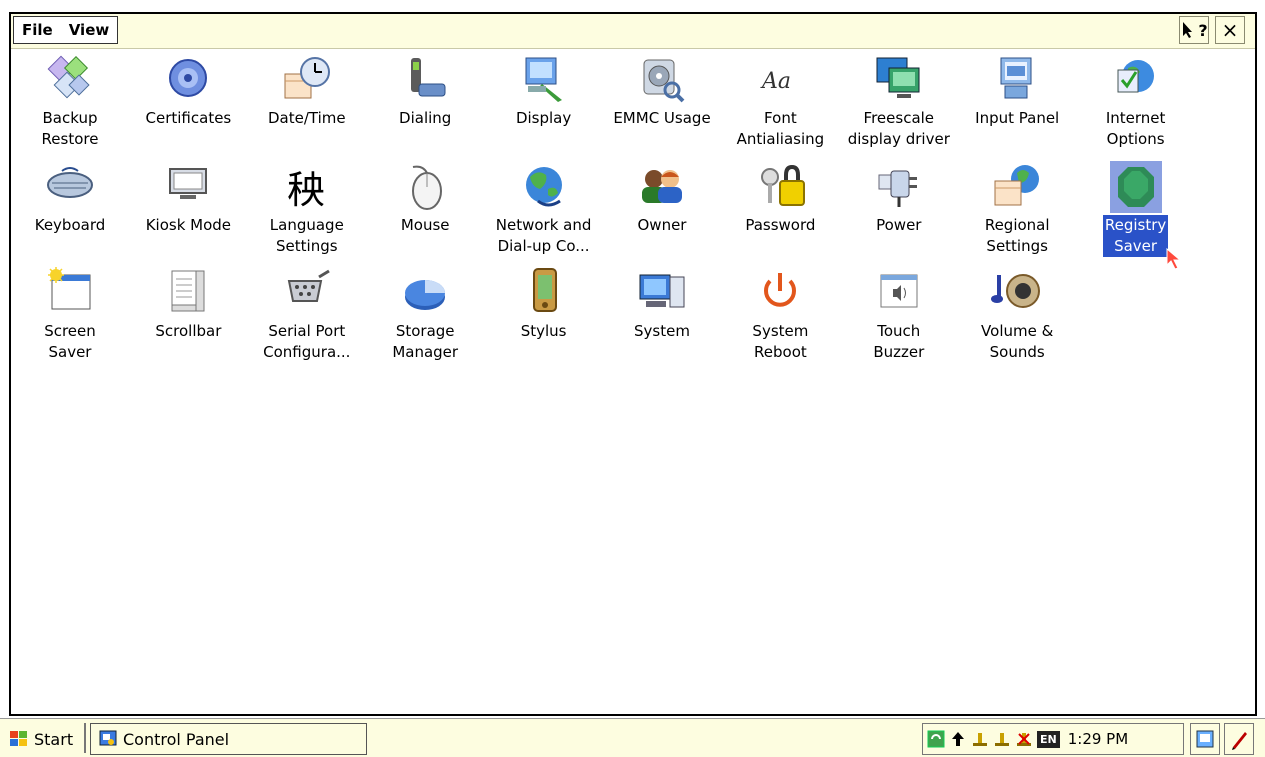 Image resolution: width=1265 pixels, height=757 pixels. What do you see at coordinates (70, 213) in the screenshot?
I see `applet-keyboard: Keyboard` at bounding box center [70, 213].